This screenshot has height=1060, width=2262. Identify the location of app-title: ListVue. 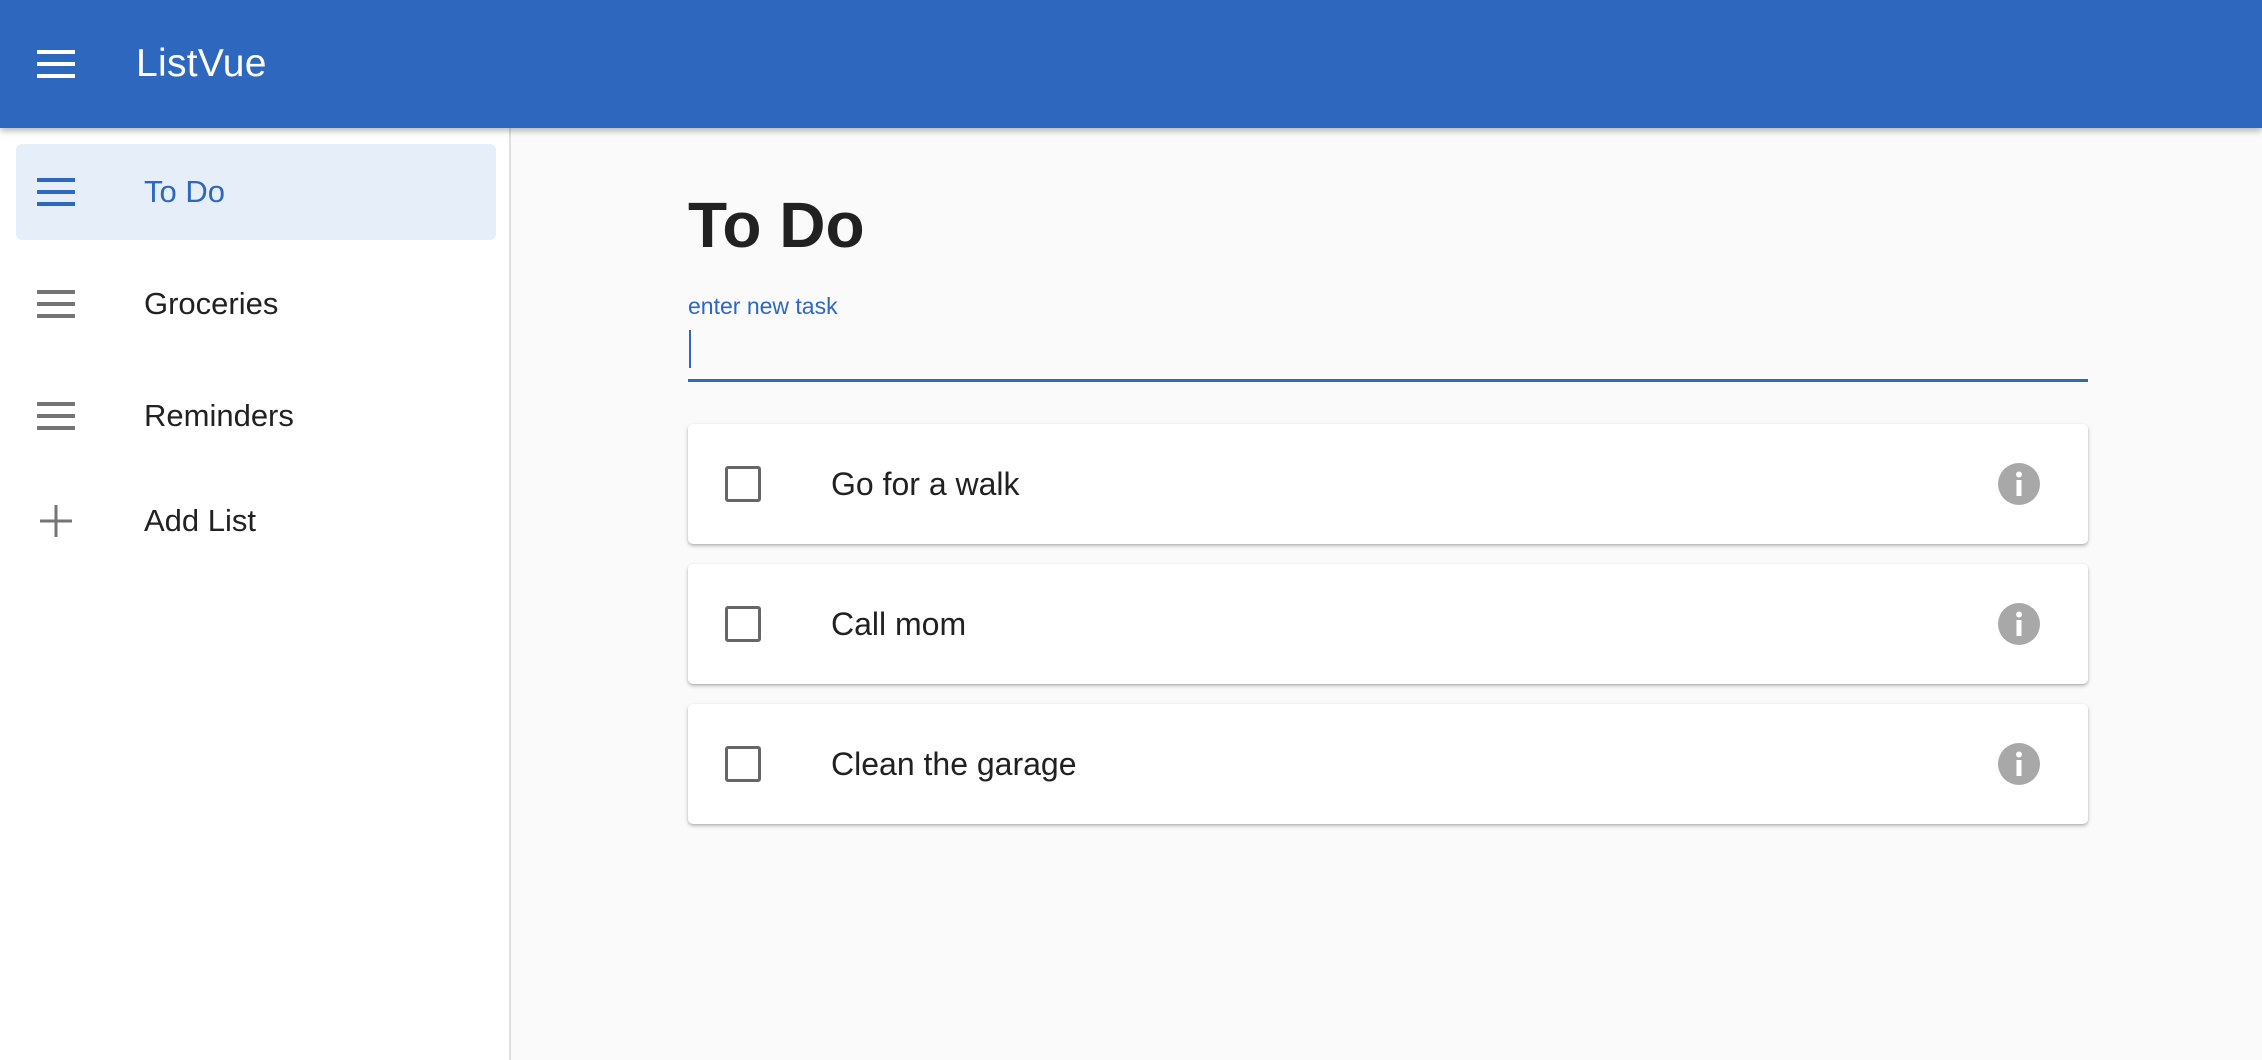
(201, 63).